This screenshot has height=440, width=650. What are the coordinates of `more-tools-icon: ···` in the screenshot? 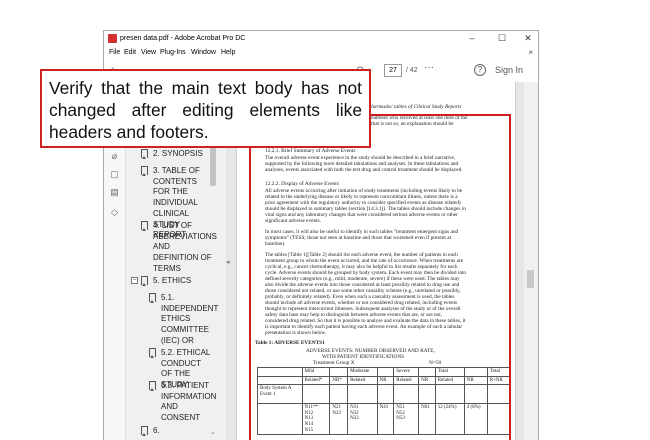 It's located at (429, 67).